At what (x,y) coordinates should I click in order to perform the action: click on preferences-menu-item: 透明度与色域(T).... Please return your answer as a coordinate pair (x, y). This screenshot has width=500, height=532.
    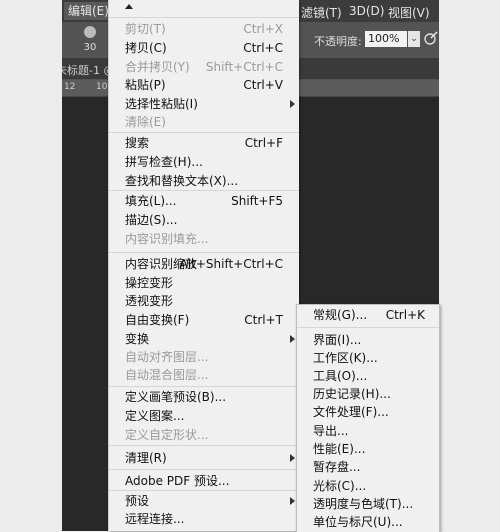
    Looking at the image, I should click on (368, 504).